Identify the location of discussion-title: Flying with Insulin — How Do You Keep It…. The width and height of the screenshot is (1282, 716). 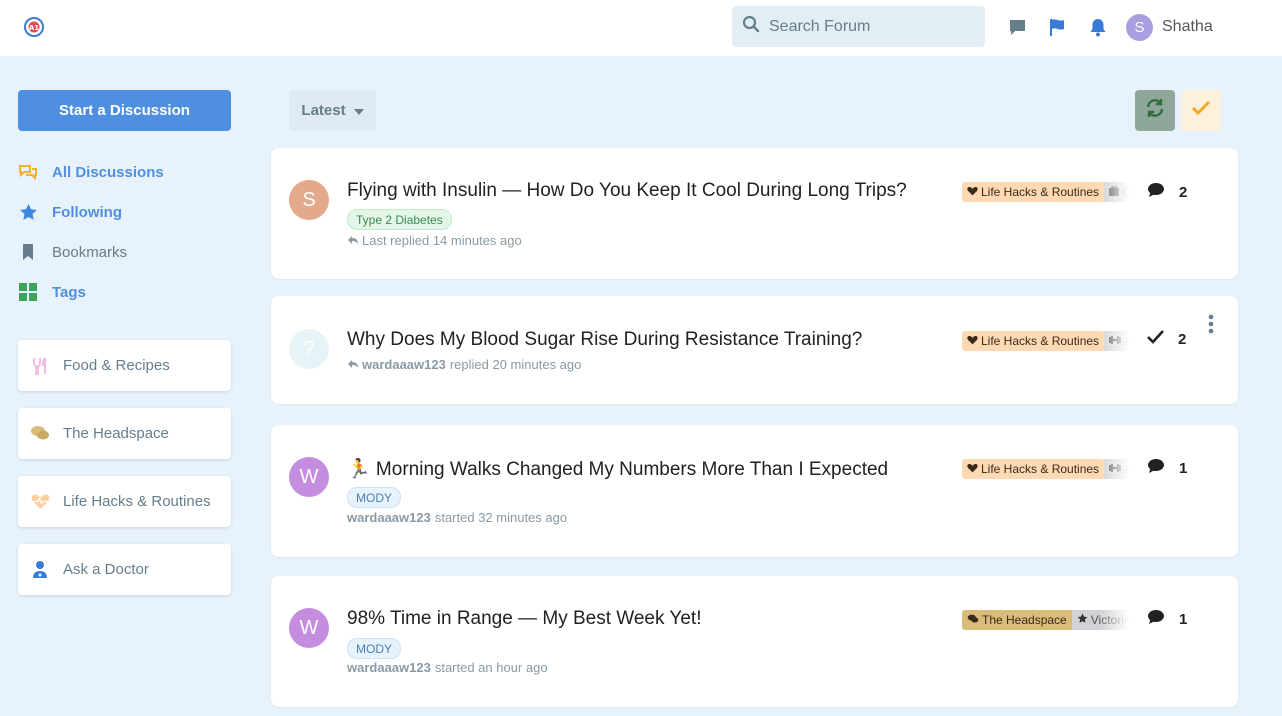
(627, 191).